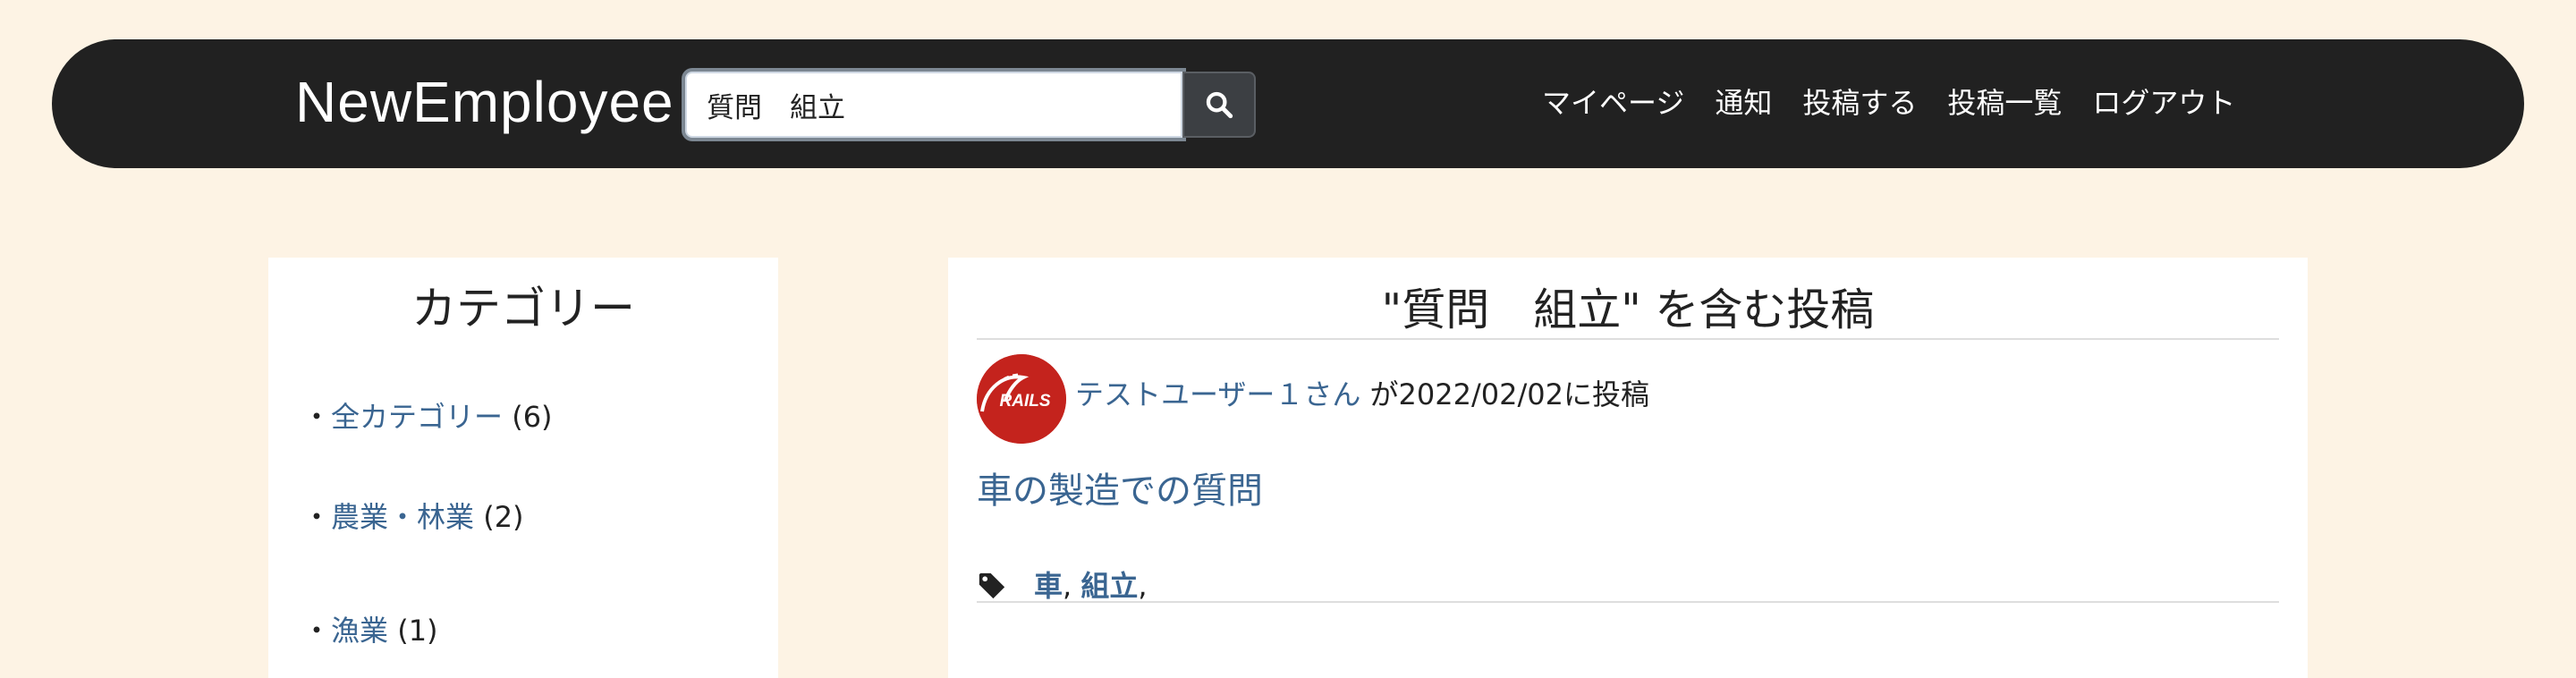  I want to click on category-sidebar: カテゴリー ・全カテゴリー (6) ・農業・林業 (2) ・漁業 (1), so click(523, 468).